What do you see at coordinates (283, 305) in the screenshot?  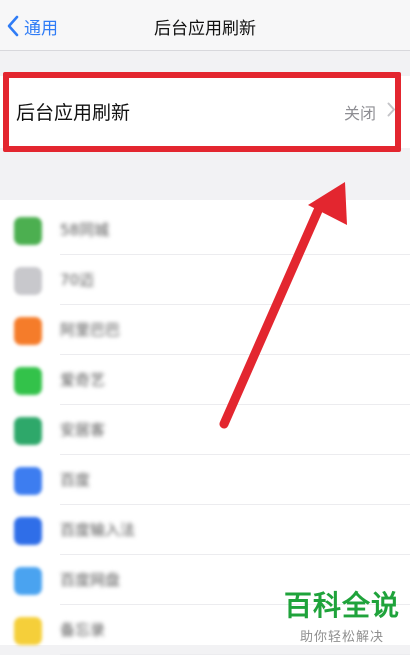 I see `pointer-arrow` at bounding box center [283, 305].